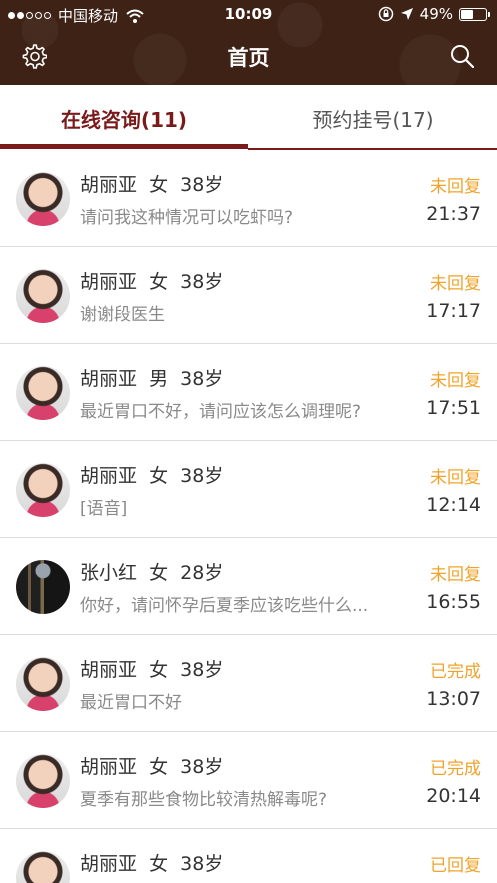 The image size is (497, 883). I want to click on search-icon, so click(463, 57).